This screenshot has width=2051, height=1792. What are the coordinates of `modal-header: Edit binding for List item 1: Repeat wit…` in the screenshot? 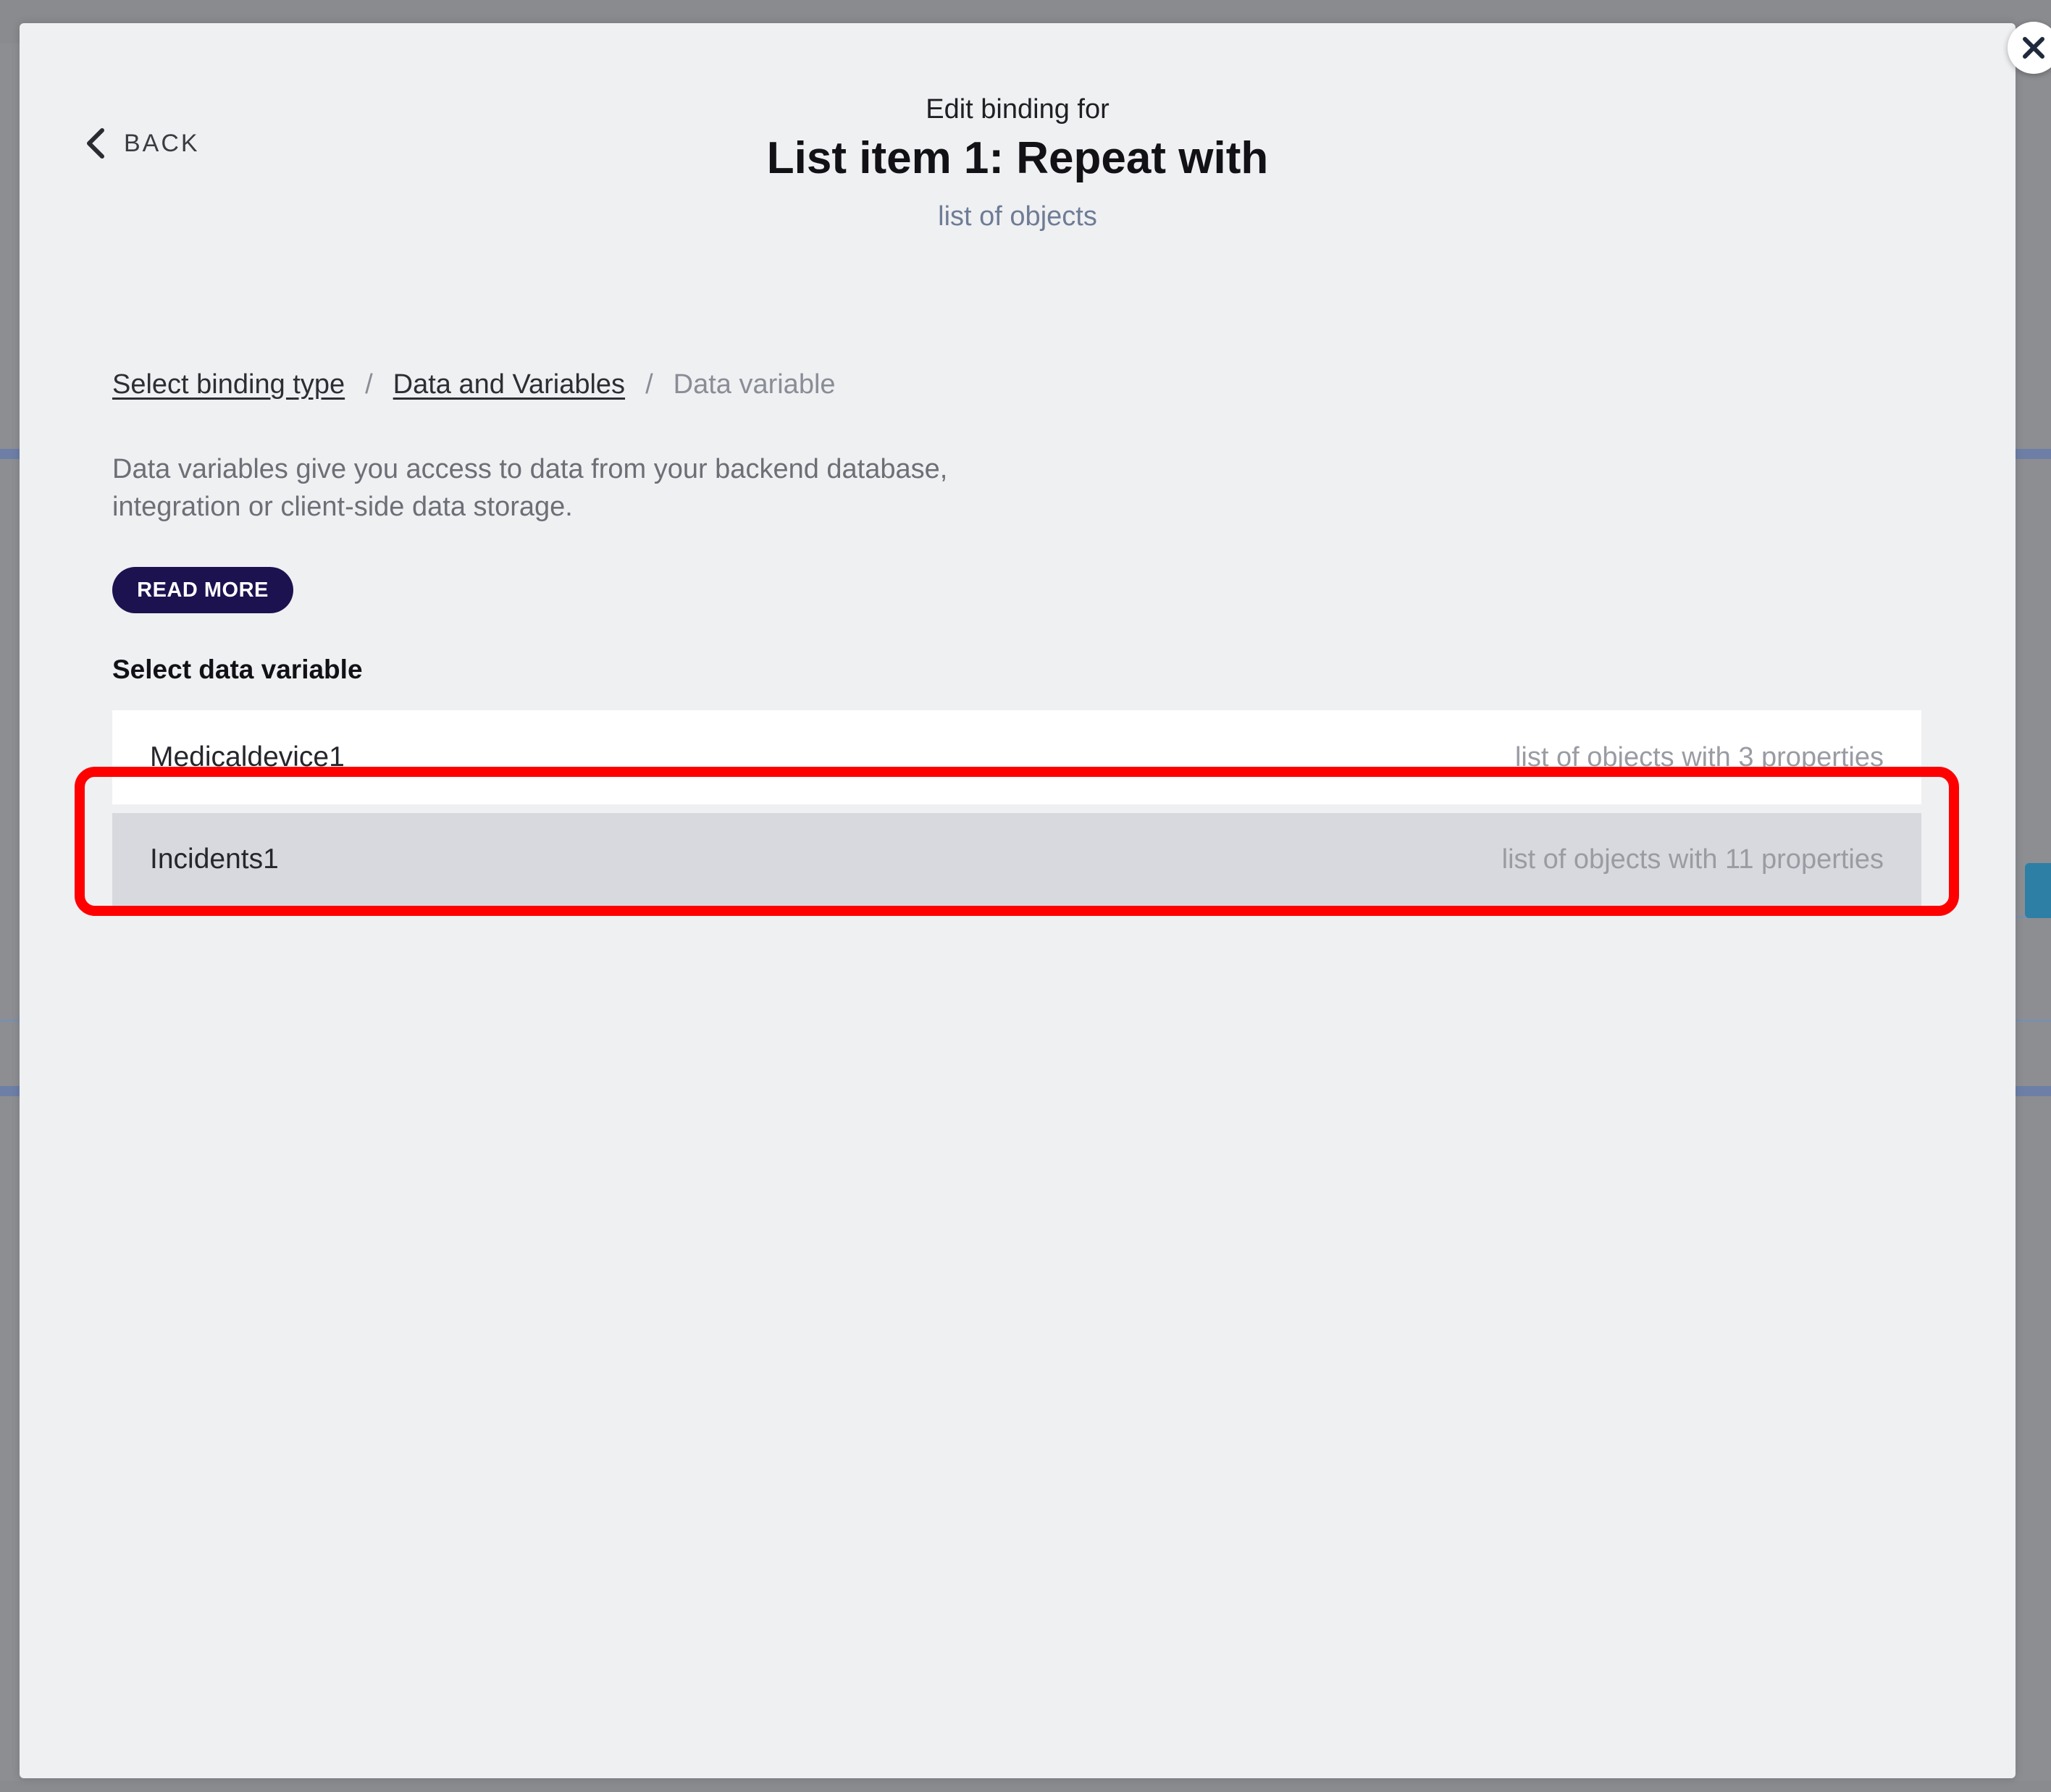 It's located at (1018, 163).